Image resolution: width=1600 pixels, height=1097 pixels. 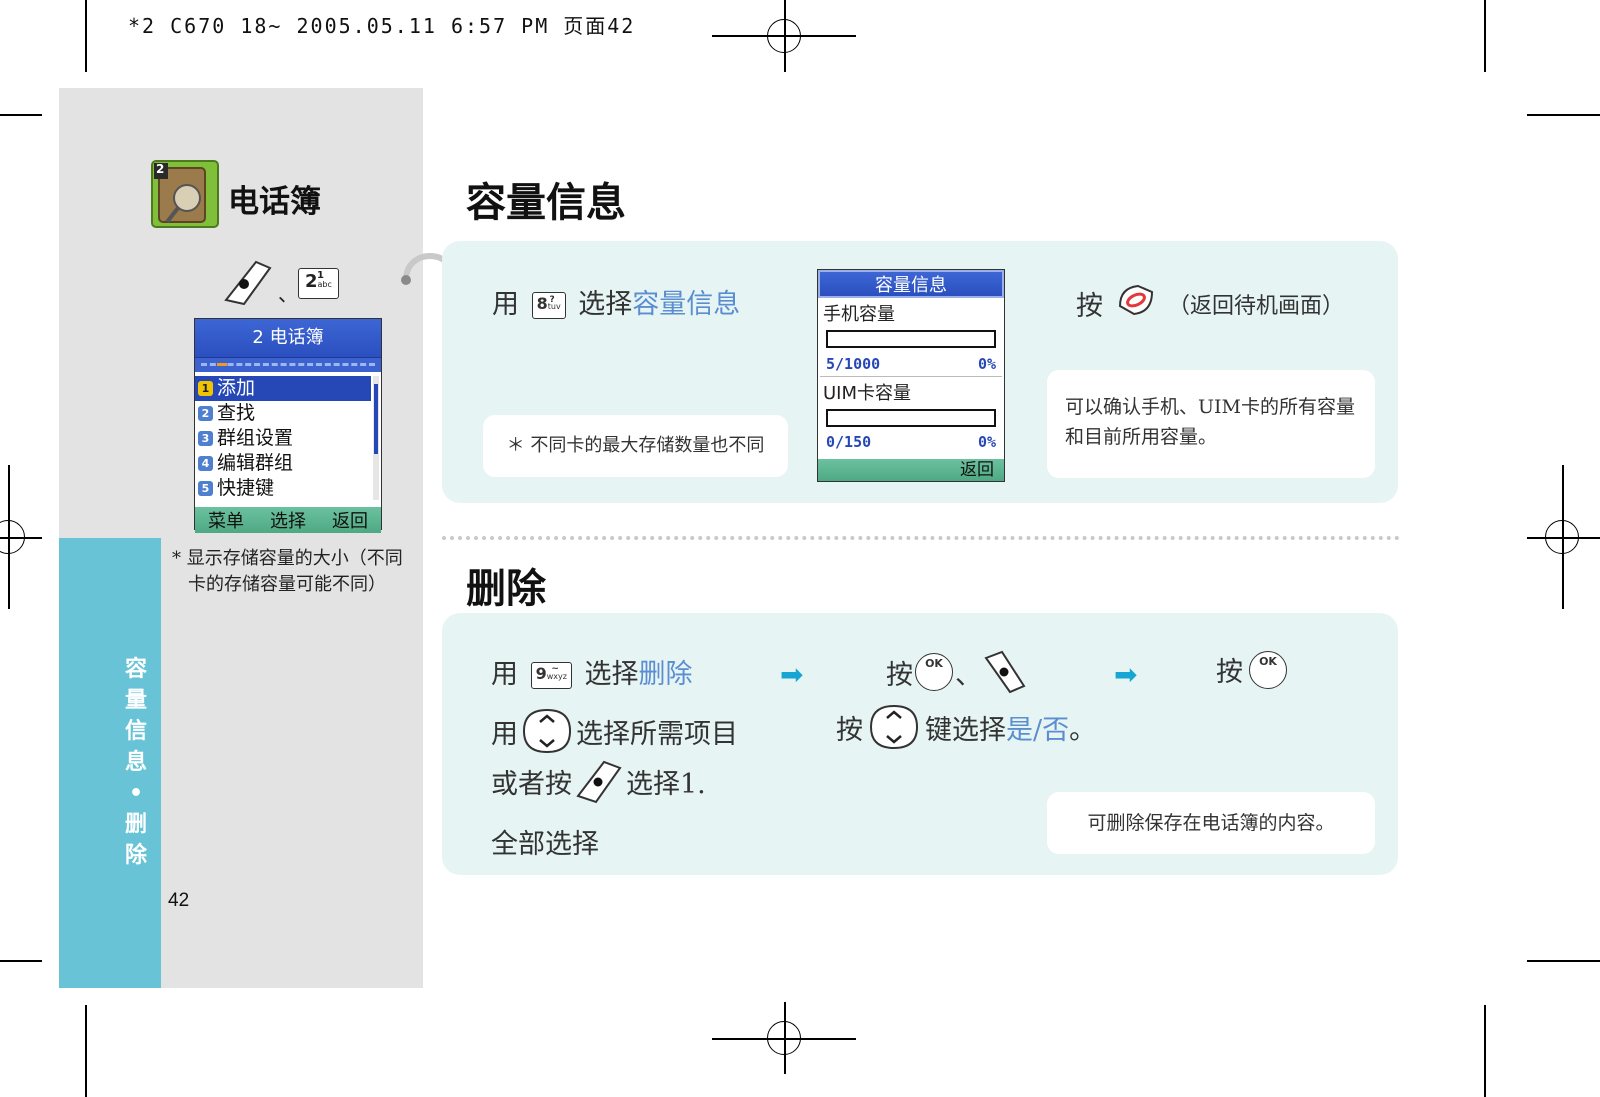 What do you see at coordinates (1141, 437) in the screenshot?
I see `note-right-line-2: 和目前所用容量。` at bounding box center [1141, 437].